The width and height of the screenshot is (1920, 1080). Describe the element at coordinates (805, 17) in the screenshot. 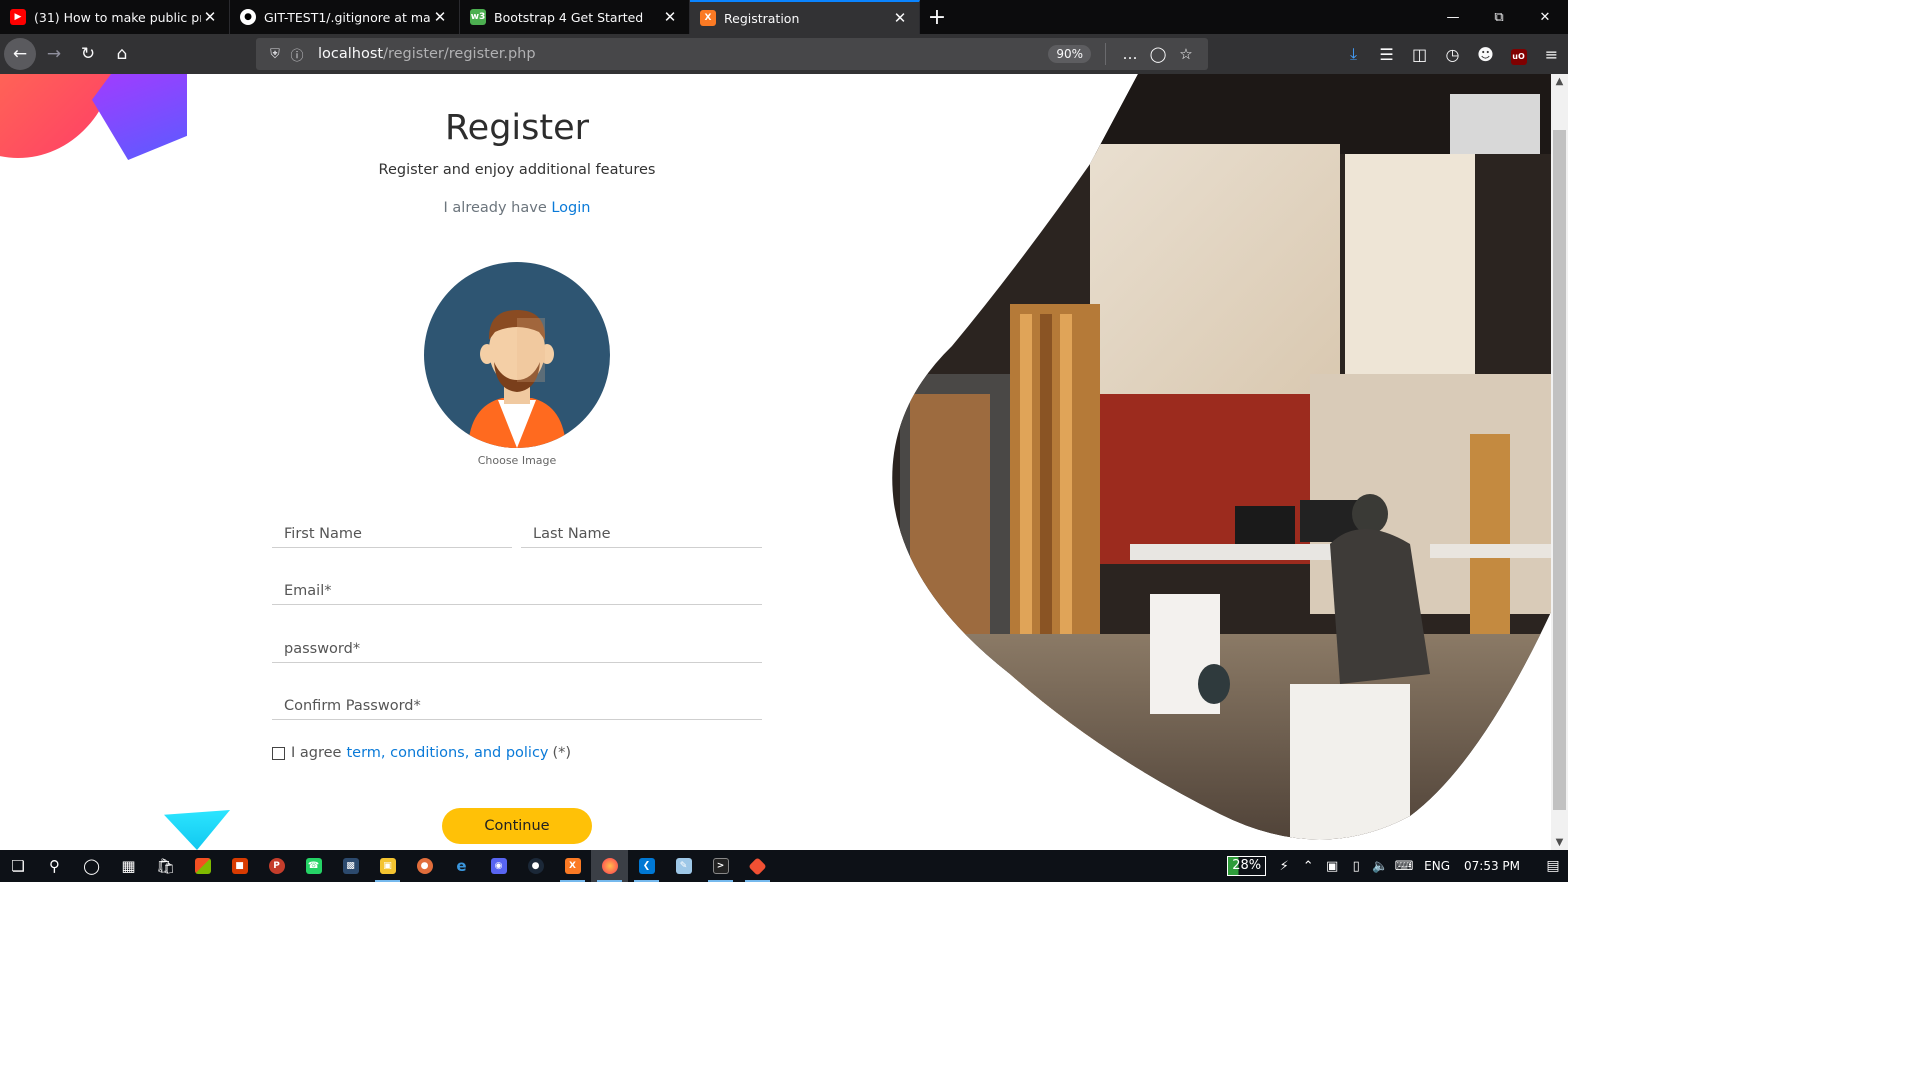

I see `tab-registration: X Registration ✕` at that location.